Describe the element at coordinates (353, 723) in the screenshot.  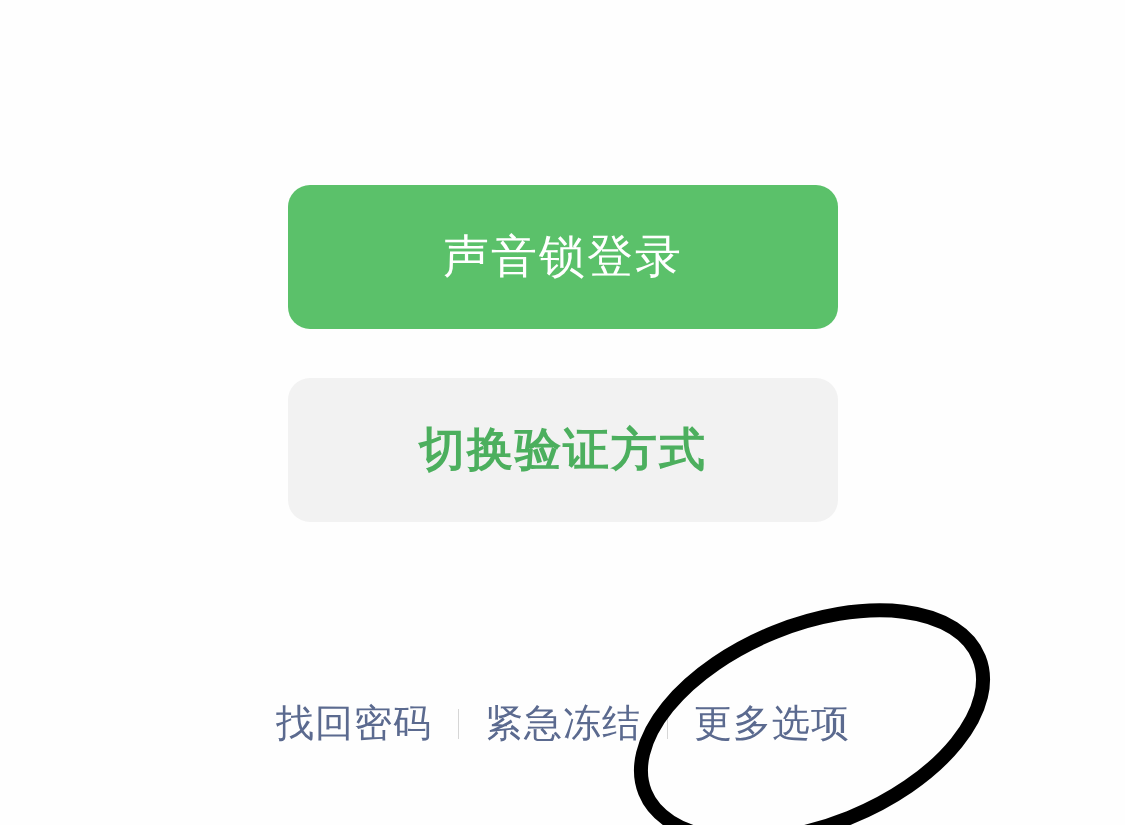
I see `footer-link: 找回密码` at that location.